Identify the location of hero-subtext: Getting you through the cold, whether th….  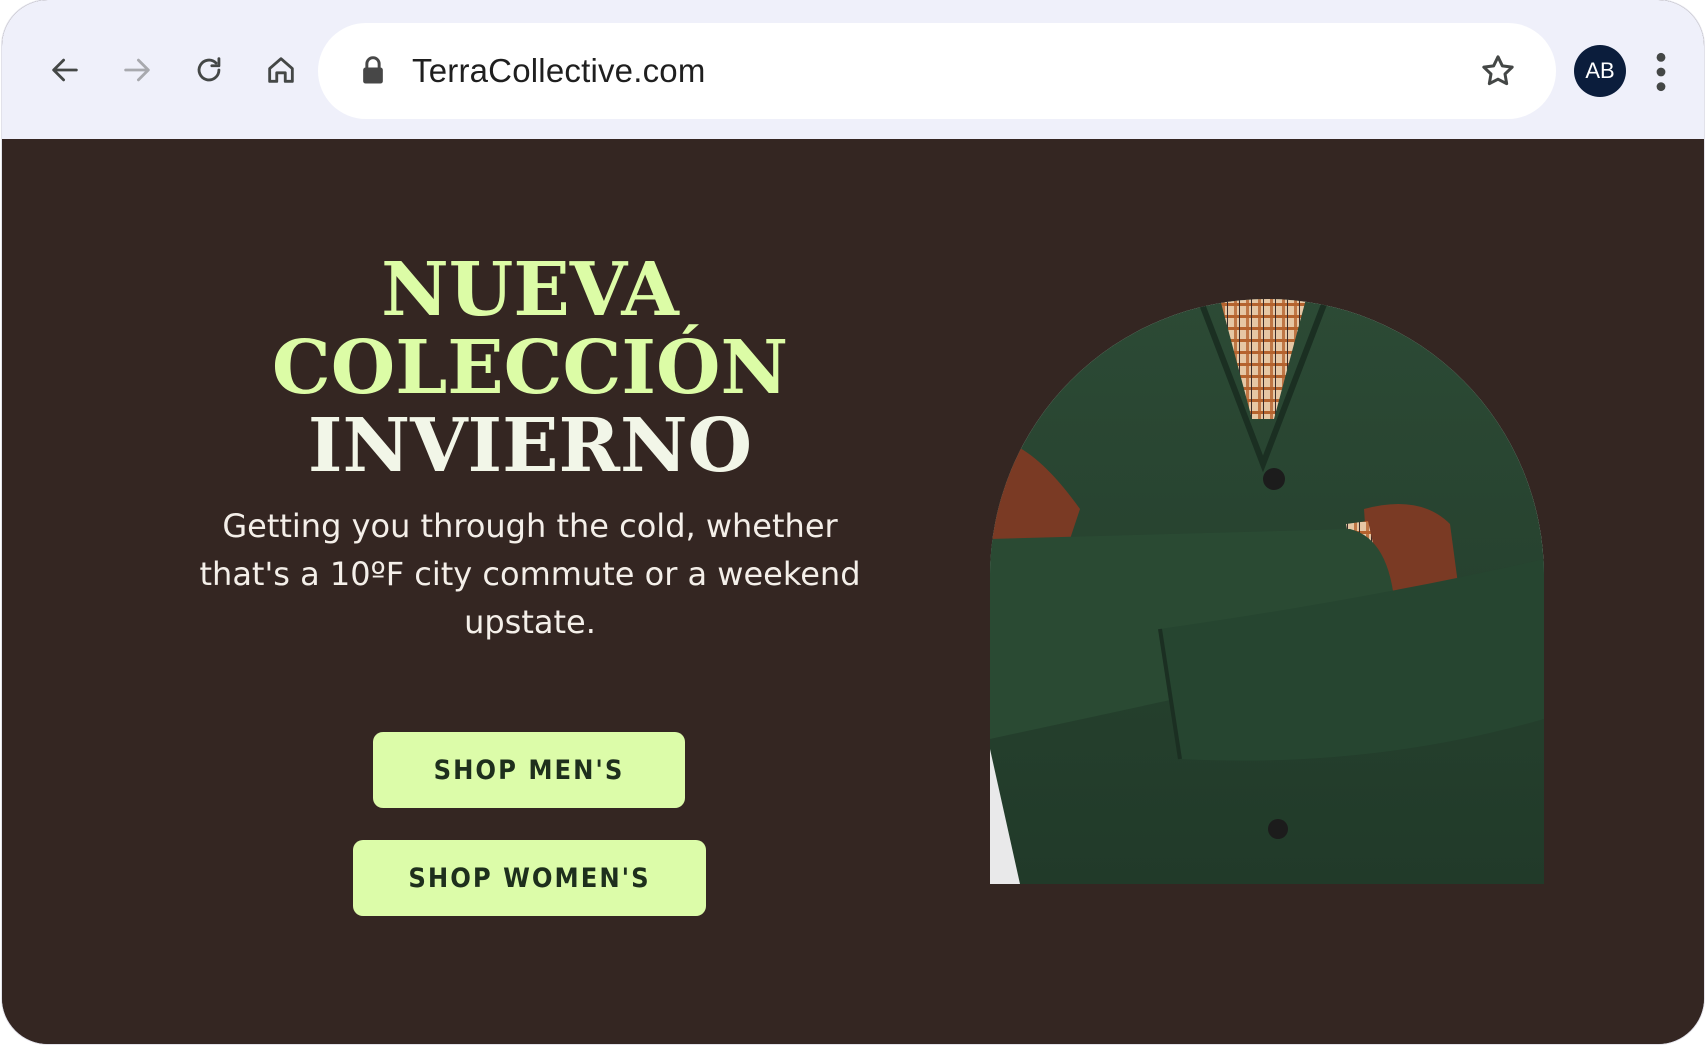
(530, 574).